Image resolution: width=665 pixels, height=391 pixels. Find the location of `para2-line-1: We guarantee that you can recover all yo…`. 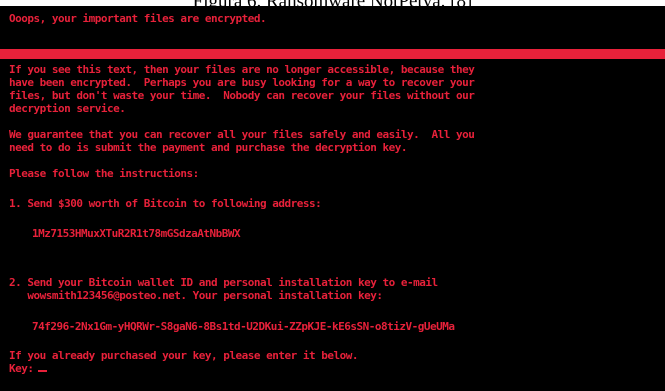

para2-line-1: We guarantee that you can recover all yo… is located at coordinates (242, 134).